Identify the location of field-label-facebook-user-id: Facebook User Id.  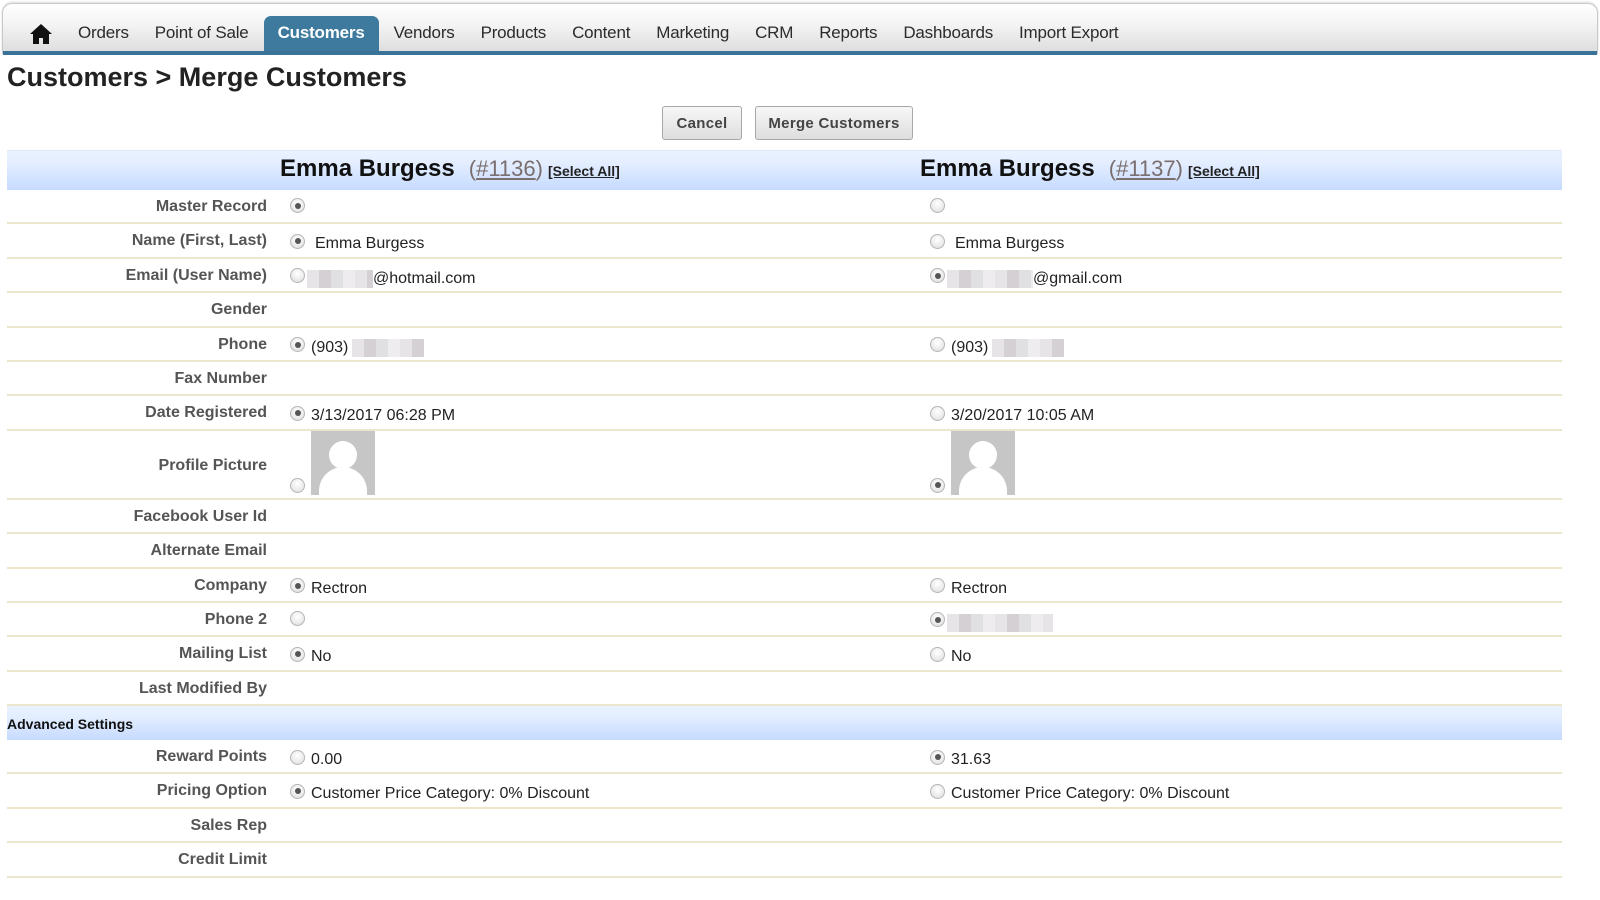
(200, 516).